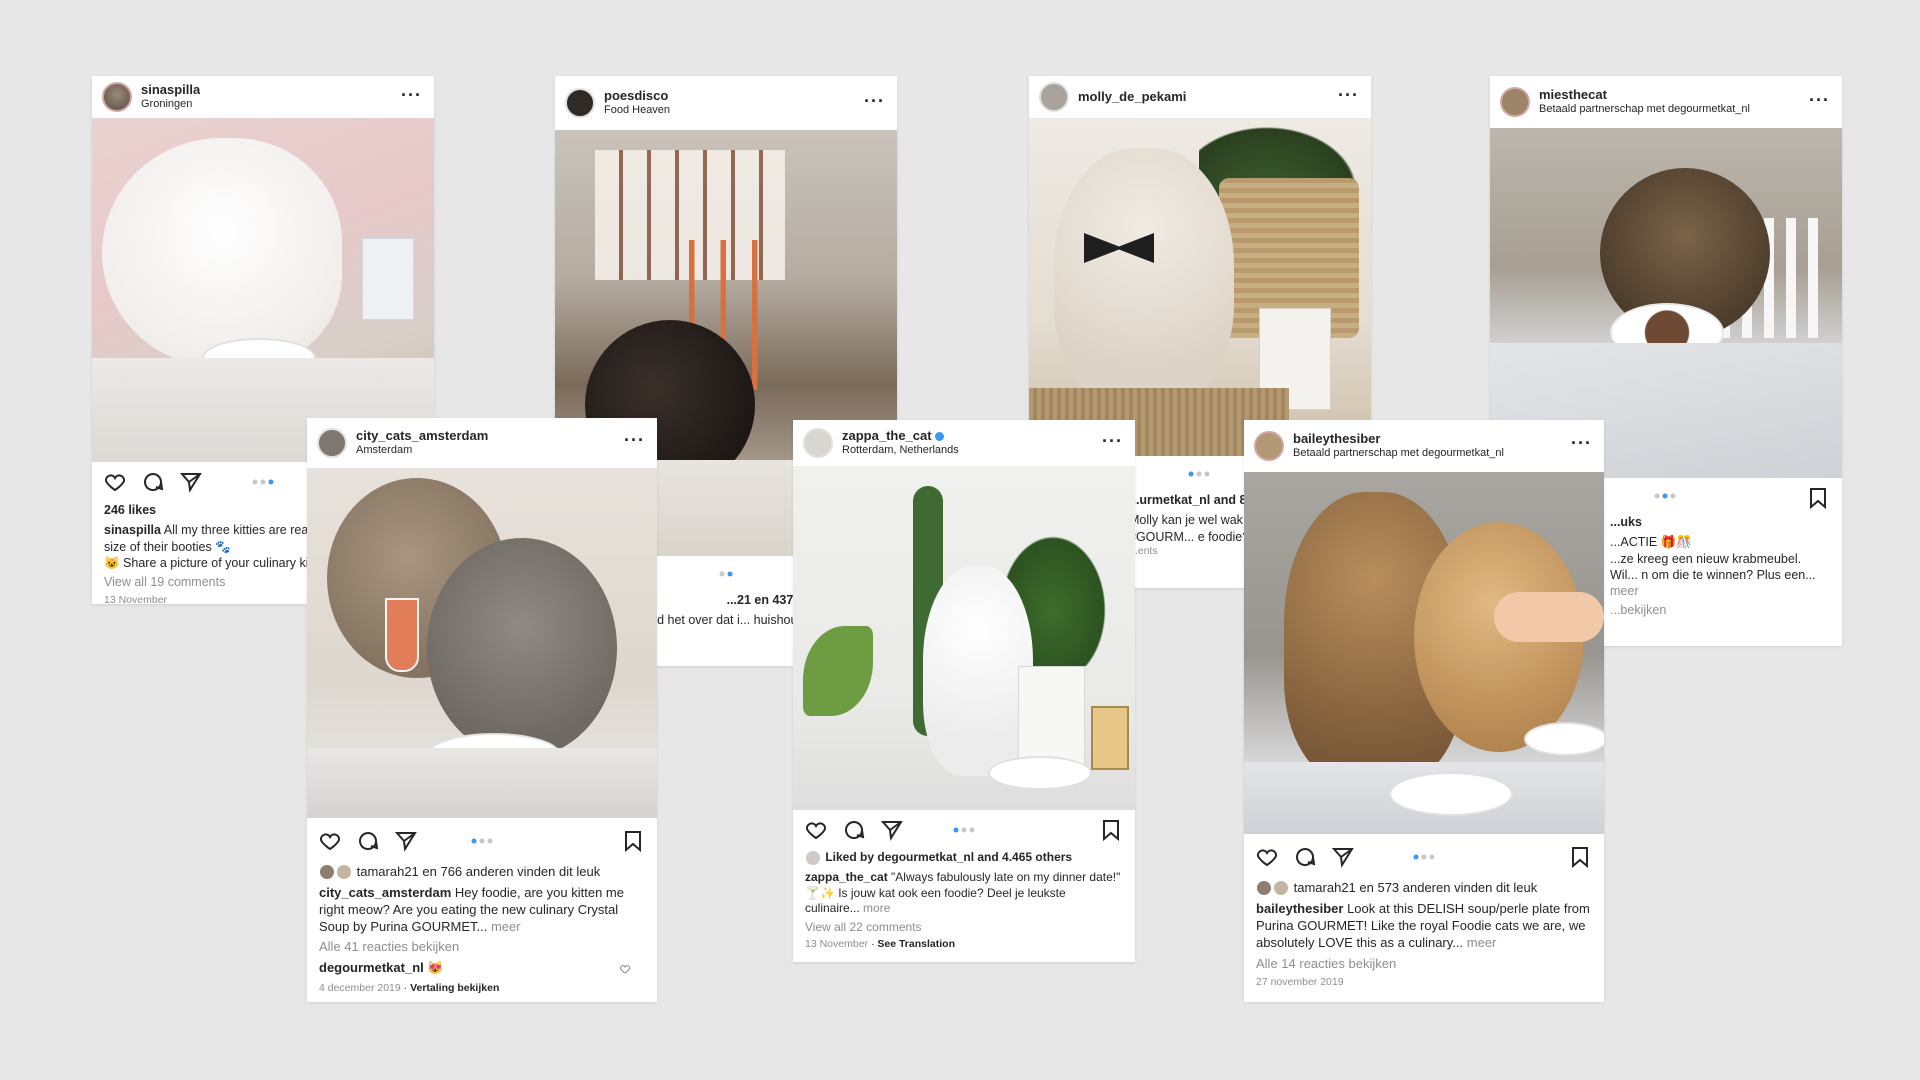 This screenshot has height=1080, width=1920. I want to click on likes-count: tamarah21 en 766 anderen vinden dit leuk, so click(479, 872).